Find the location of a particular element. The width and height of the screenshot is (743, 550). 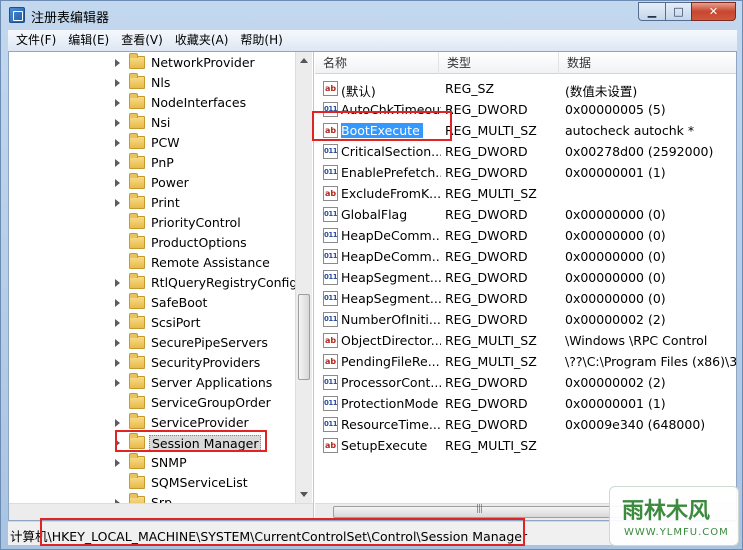

tree-horizontal-scrollbar is located at coordinates (161, 511).